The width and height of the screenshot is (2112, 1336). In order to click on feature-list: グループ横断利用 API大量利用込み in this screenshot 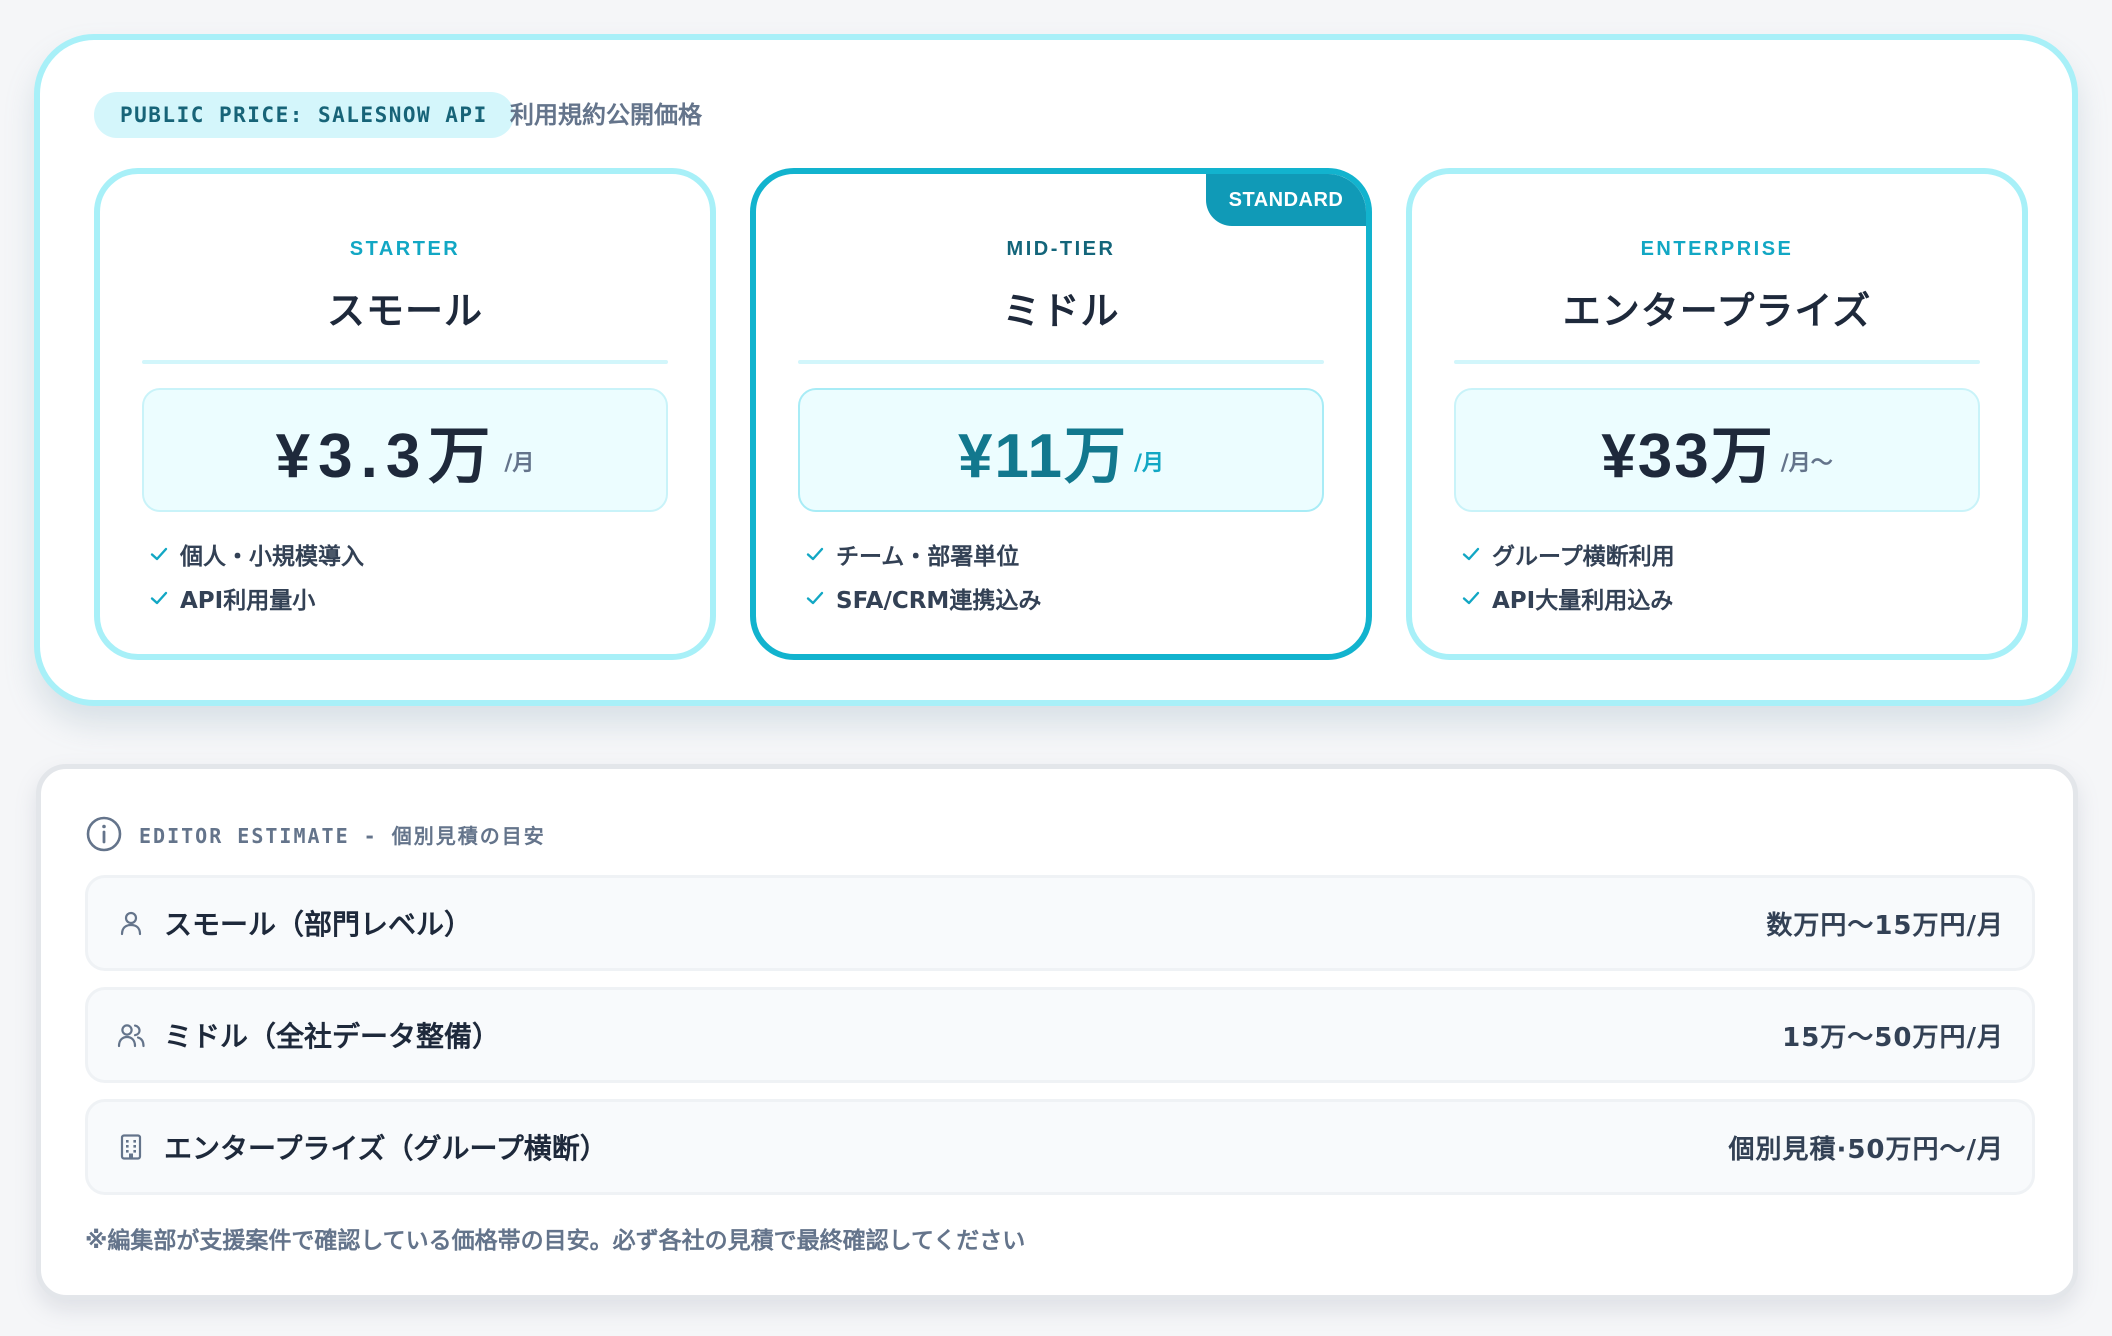, I will do `click(1567, 576)`.